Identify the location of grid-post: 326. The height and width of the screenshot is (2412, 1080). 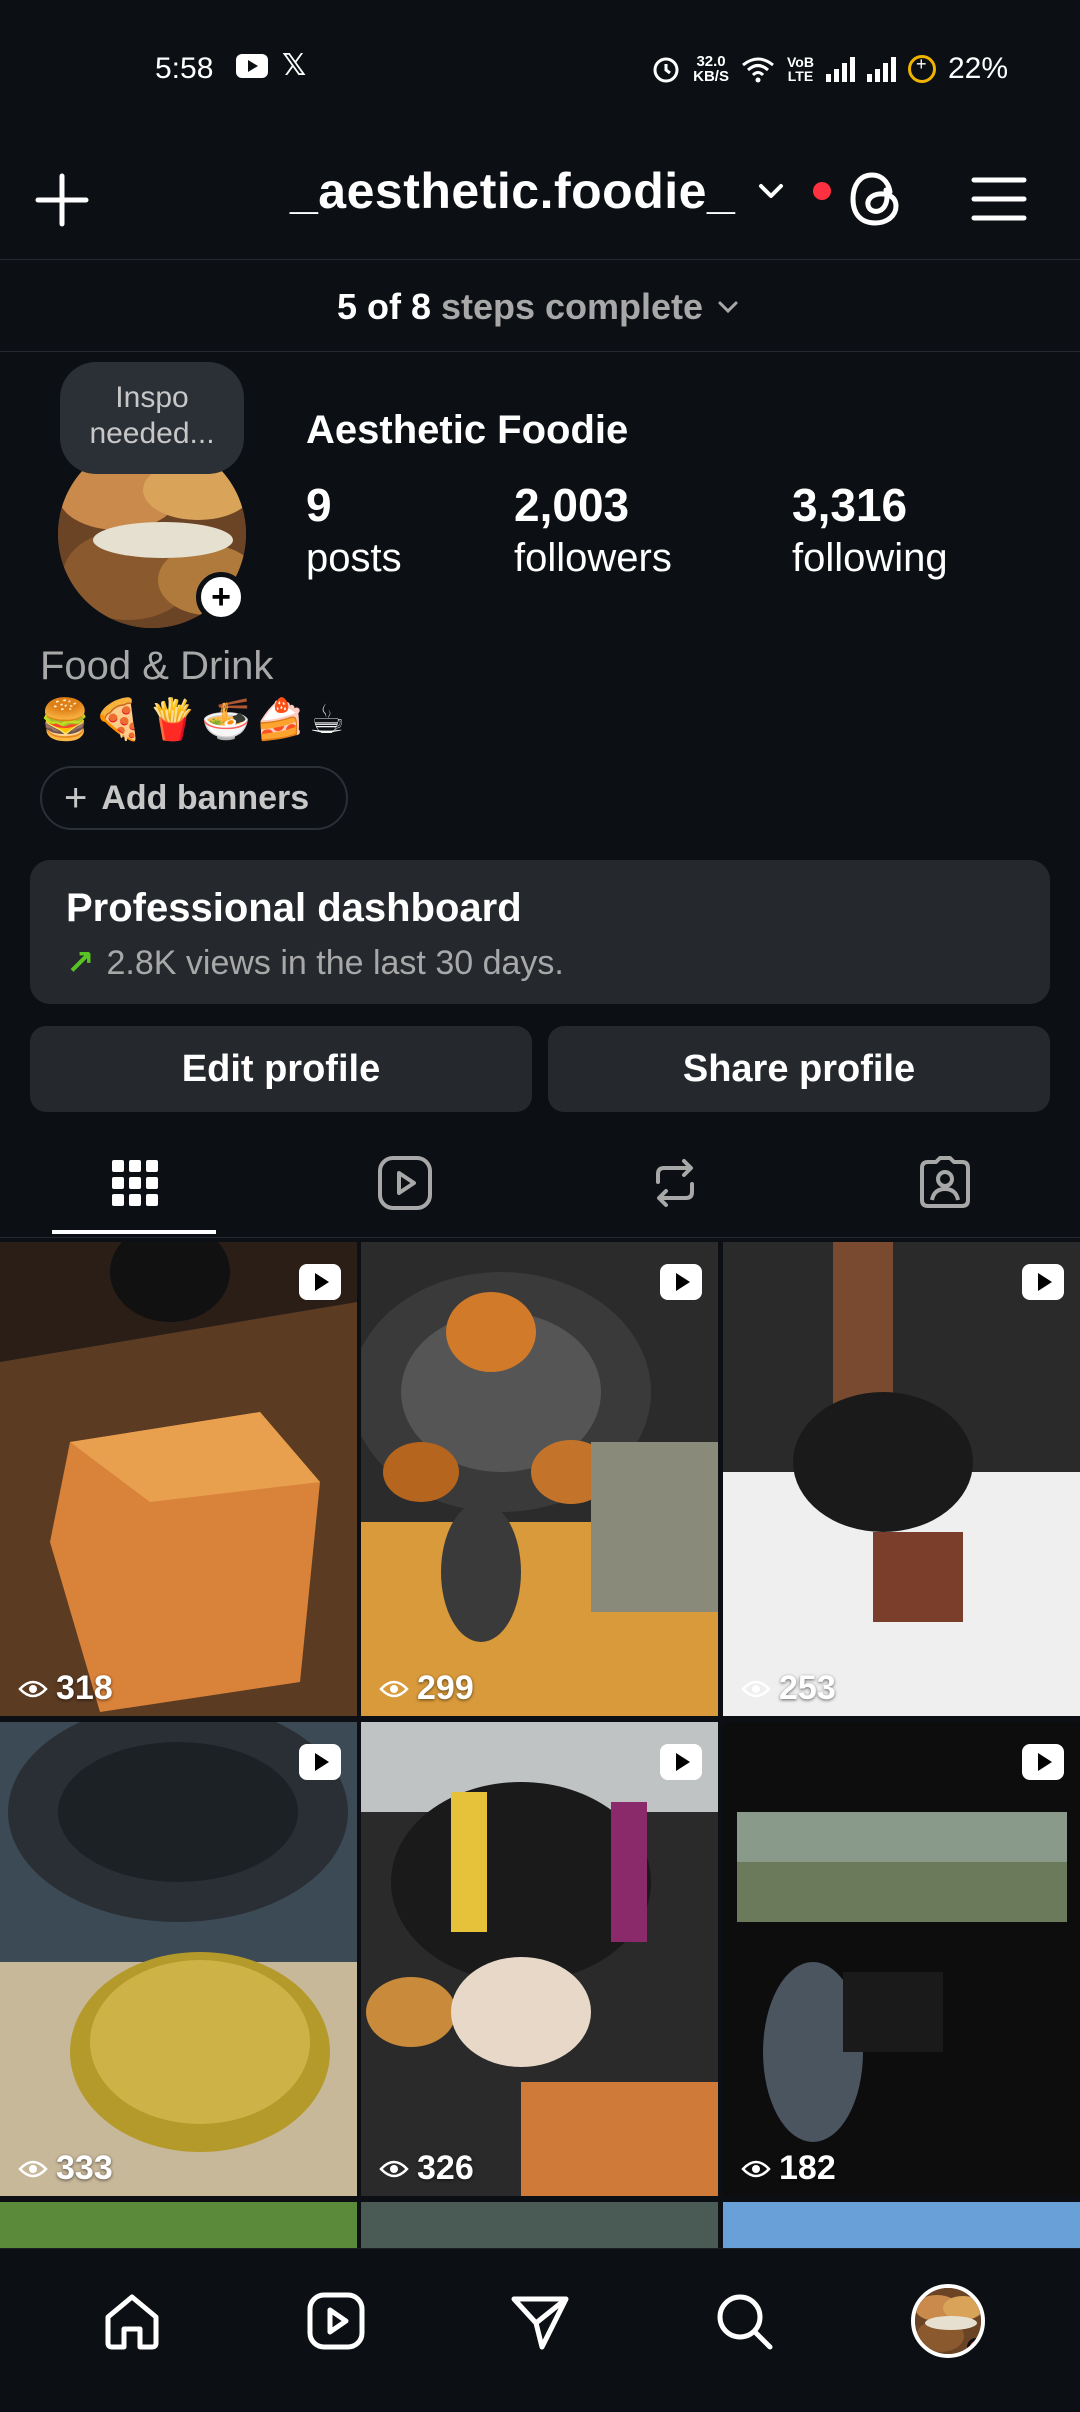
(539, 1959).